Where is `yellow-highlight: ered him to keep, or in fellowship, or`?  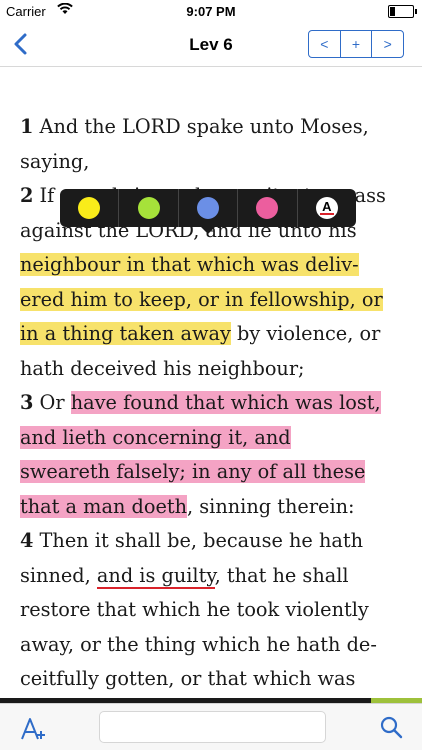
yellow-highlight: ered him to keep, or in fellowship, or is located at coordinates (201, 299).